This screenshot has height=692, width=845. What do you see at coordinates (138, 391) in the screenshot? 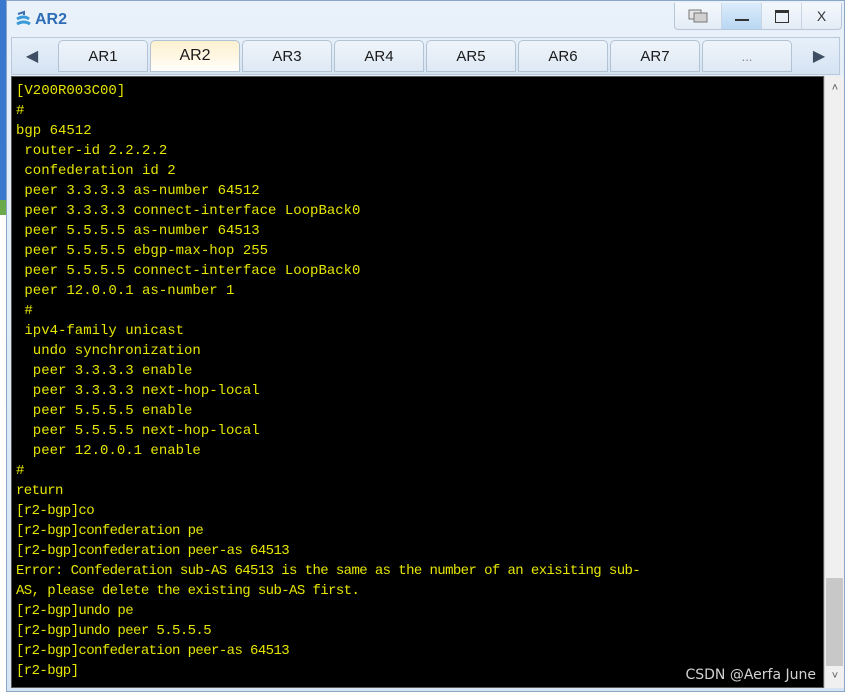
I see `terminal-line: peer 3.3.3.3 next-hop-local` at bounding box center [138, 391].